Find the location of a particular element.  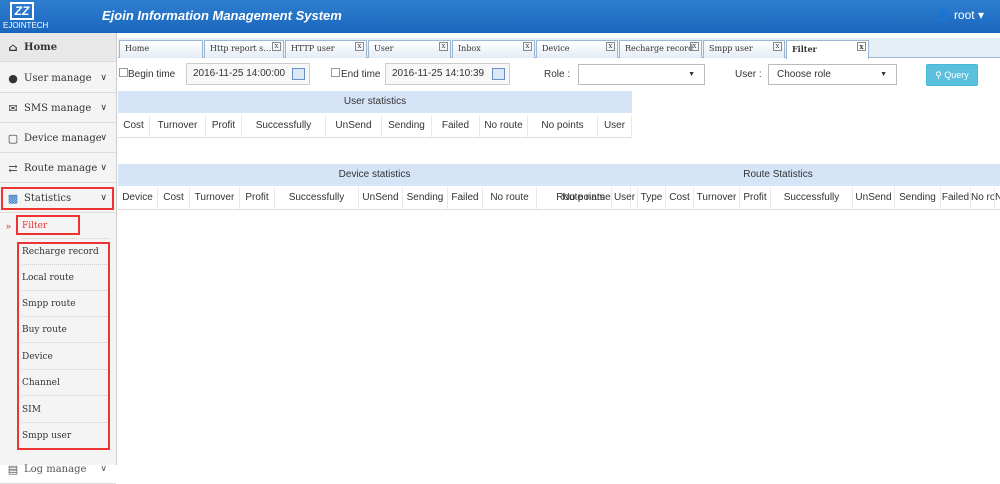

sidebar-item-label: User manage is located at coordinates (58, 78).